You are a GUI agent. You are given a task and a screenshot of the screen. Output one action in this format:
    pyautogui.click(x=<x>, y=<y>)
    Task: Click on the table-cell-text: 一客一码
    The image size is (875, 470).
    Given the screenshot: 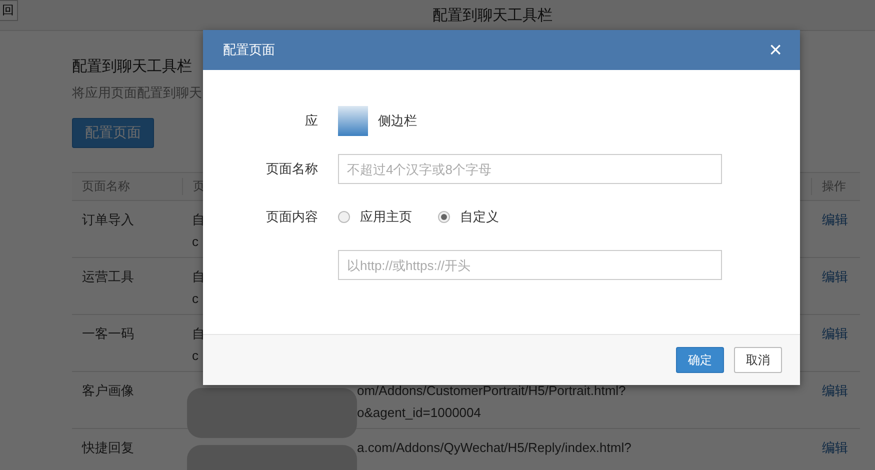 What is the action you would take?
    pyautogui.click(x=108, y=334)
    